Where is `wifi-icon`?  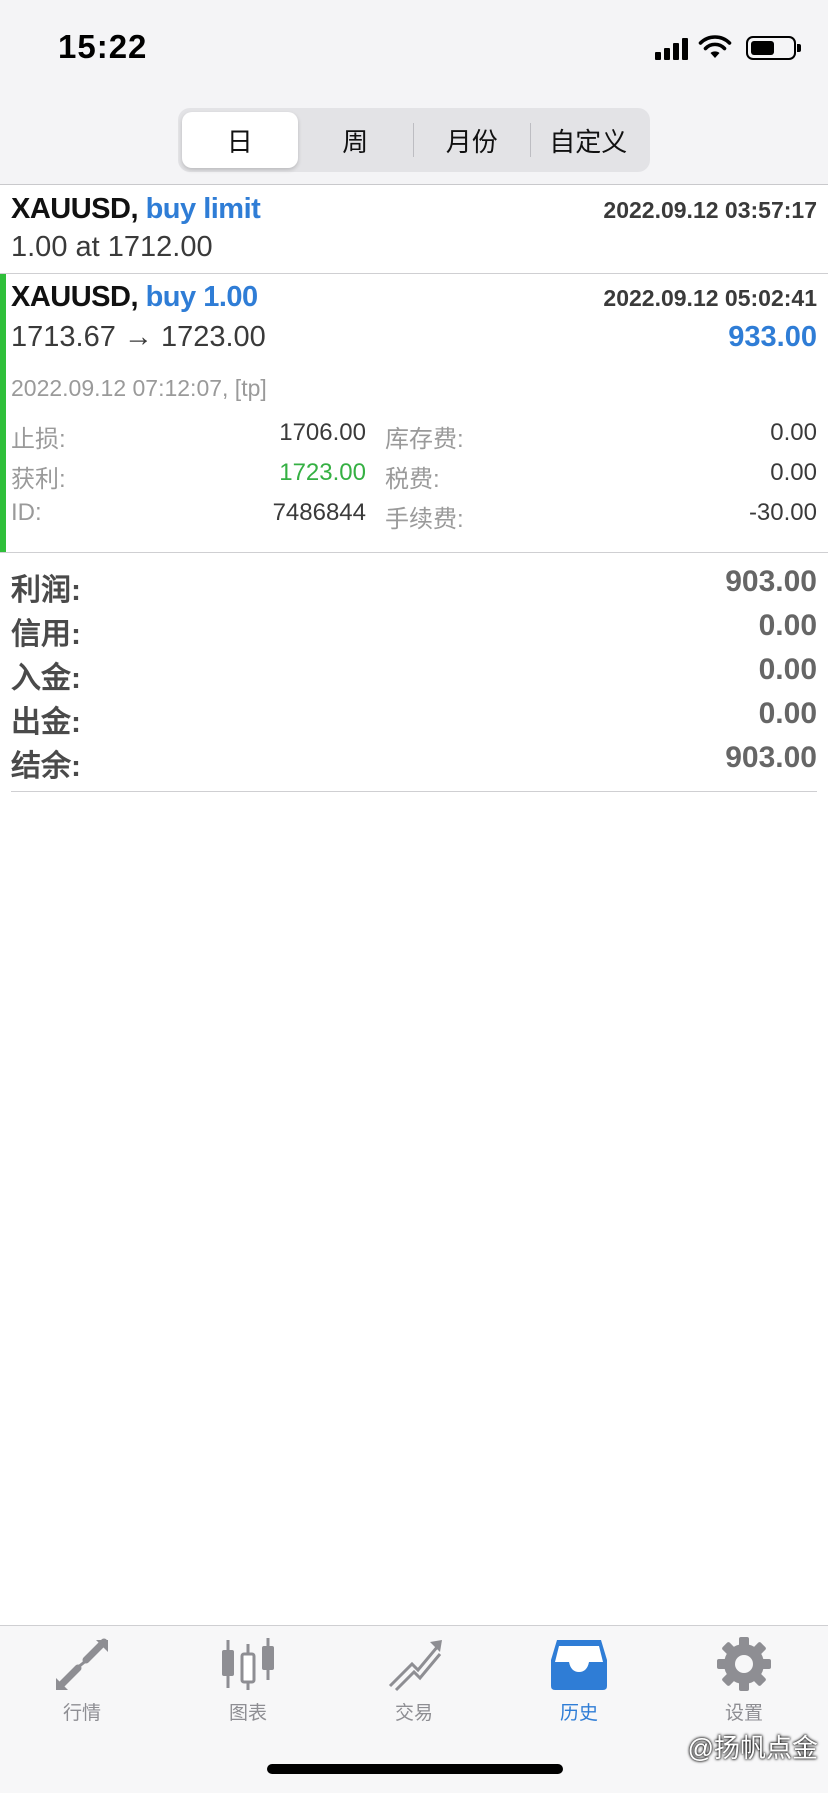
wifi-icon is located at coordinates (715, 46).